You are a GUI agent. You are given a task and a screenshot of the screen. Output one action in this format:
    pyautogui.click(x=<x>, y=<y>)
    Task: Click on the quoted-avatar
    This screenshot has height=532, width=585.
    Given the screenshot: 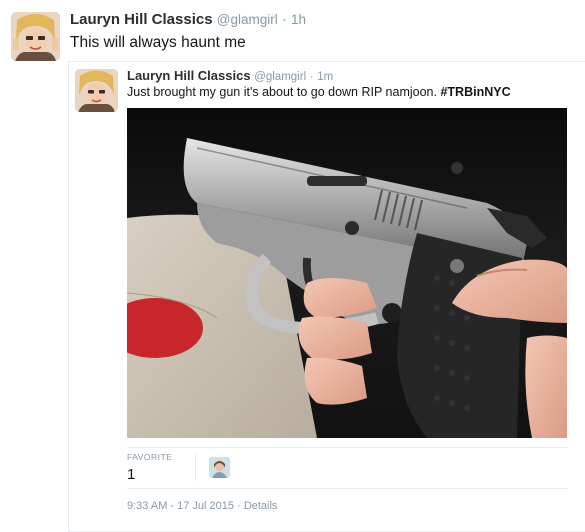 What is the action you would take?
    pyautogui.click(x=96, y=90)
    